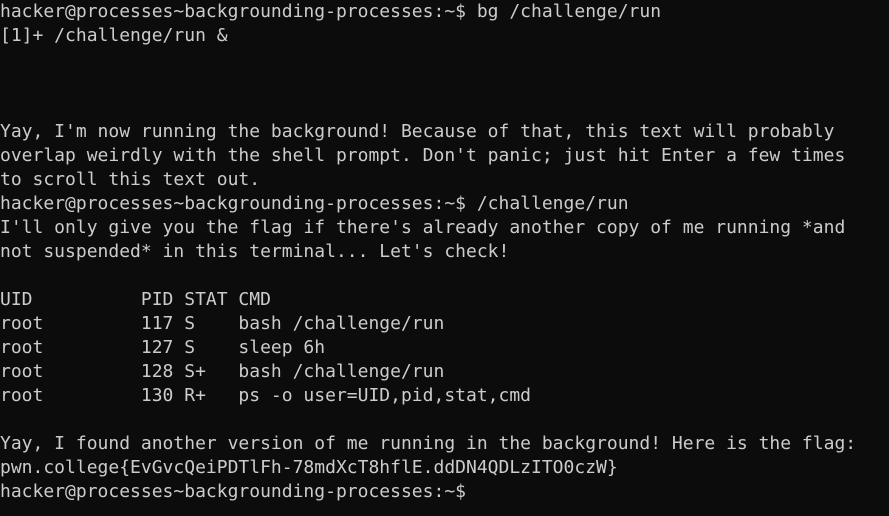  I want to click on process-table-row: root 117 S bash /challenge/run, so click(222, 323).